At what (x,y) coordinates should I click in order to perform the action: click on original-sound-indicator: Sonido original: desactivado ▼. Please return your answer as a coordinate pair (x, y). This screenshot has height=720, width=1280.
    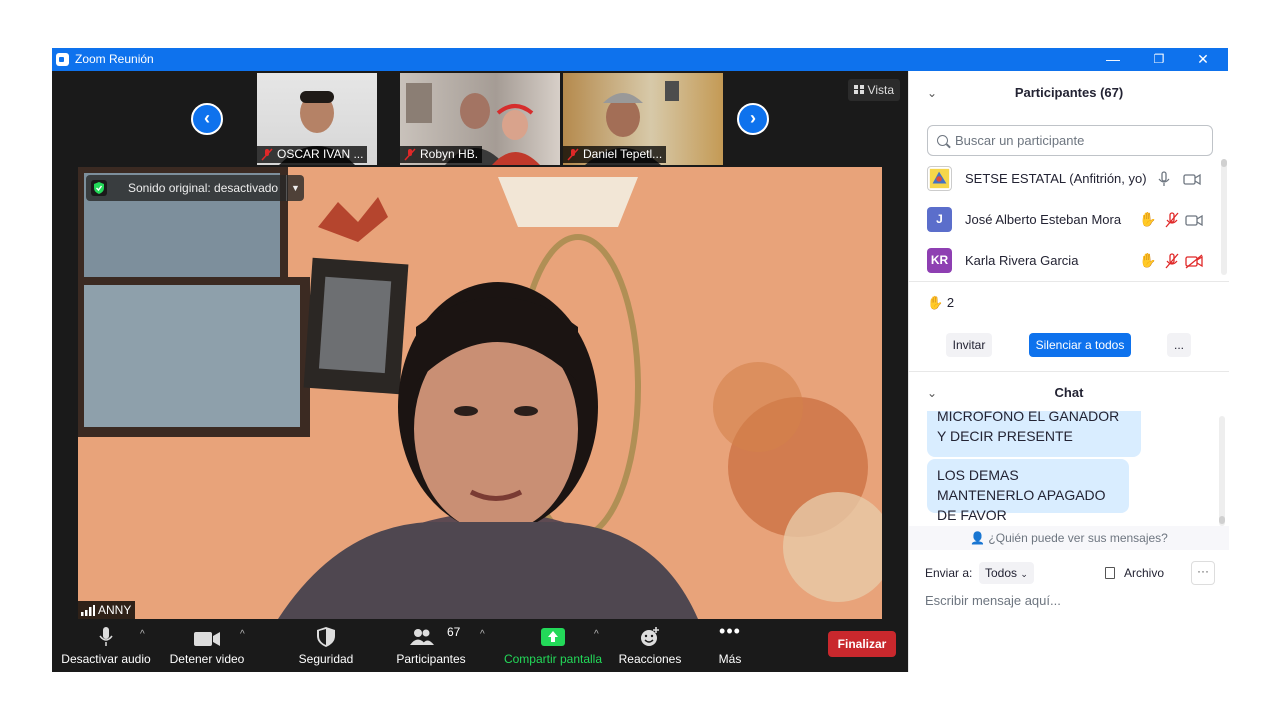
    Looking at the image, I should click on (195, 188).